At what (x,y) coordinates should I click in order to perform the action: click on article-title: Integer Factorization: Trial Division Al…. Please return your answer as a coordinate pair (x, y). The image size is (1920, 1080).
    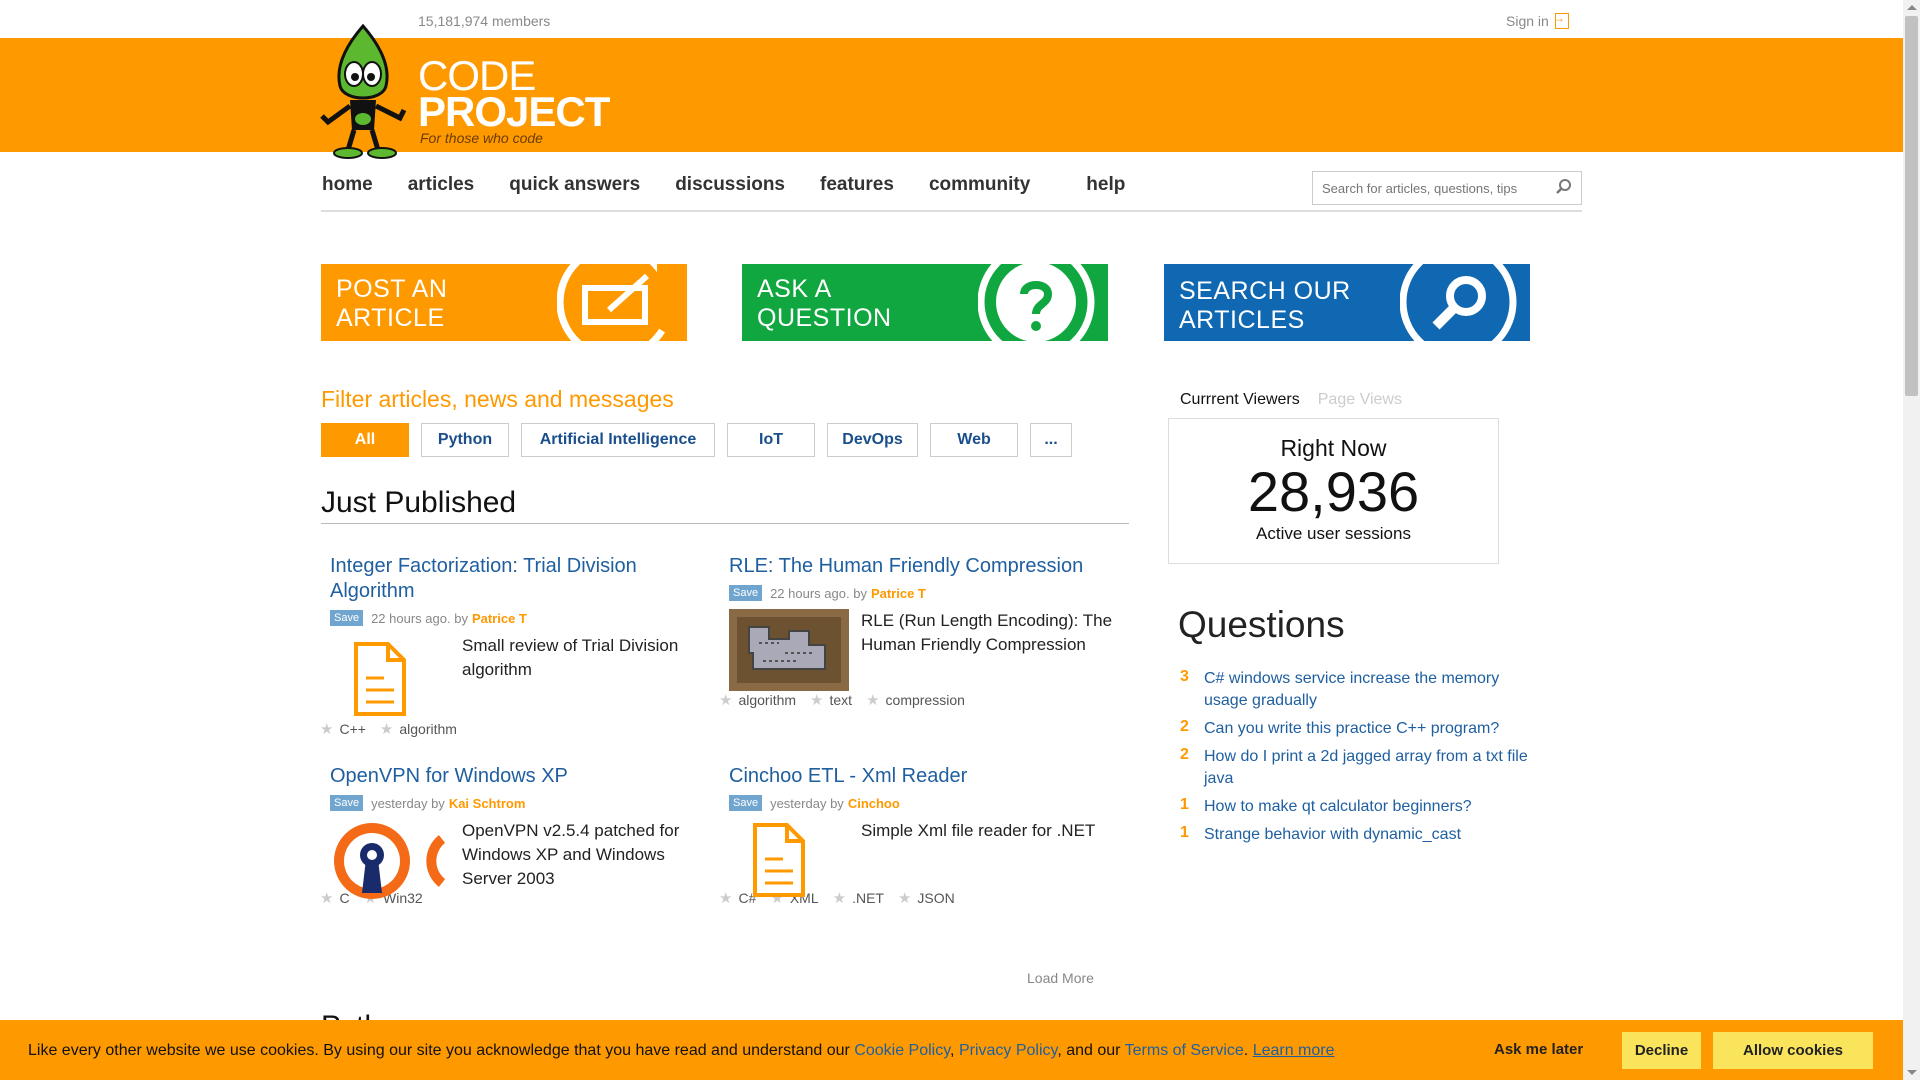
    Looking at the image, I should click on (522, 579).